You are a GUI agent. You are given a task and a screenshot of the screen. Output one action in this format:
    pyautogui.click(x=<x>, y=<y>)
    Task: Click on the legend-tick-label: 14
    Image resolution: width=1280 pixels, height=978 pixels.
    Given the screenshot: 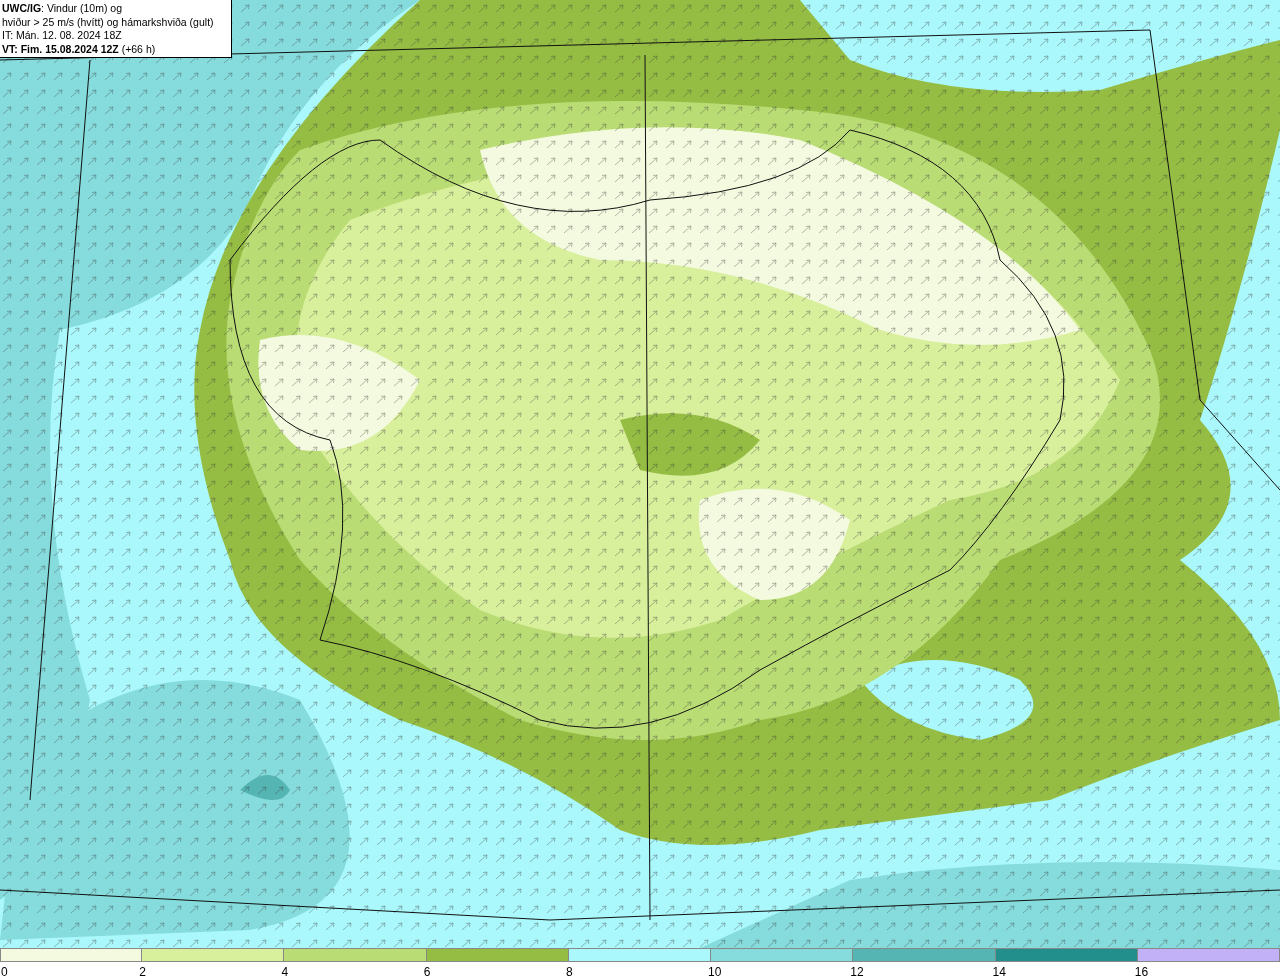 What is the action you would take?
    pyautogui.click(x=999, y=971)
    